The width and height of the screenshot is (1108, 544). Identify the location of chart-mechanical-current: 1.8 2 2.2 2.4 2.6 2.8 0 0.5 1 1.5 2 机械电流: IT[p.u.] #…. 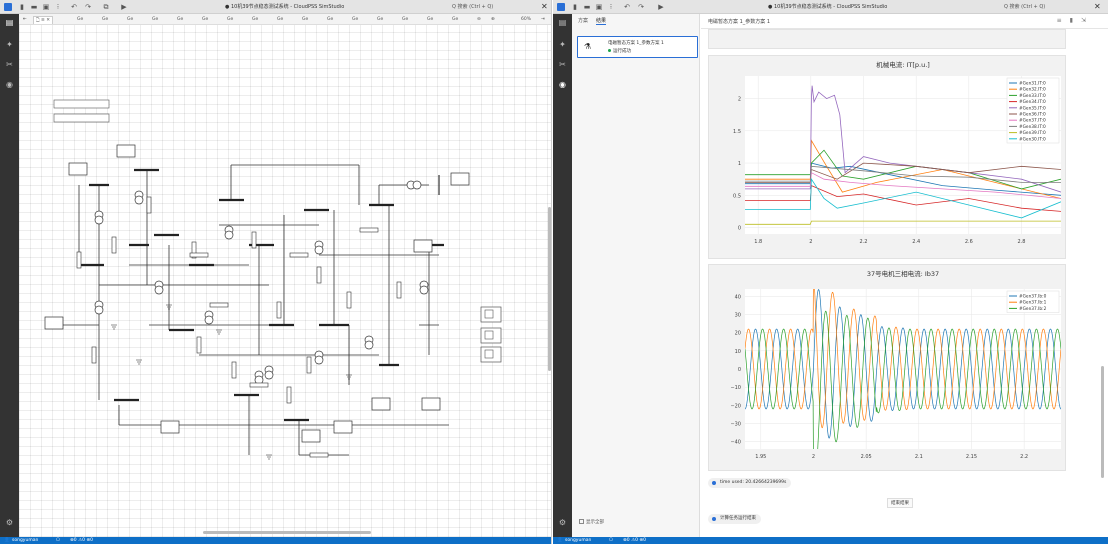
(897, 152).